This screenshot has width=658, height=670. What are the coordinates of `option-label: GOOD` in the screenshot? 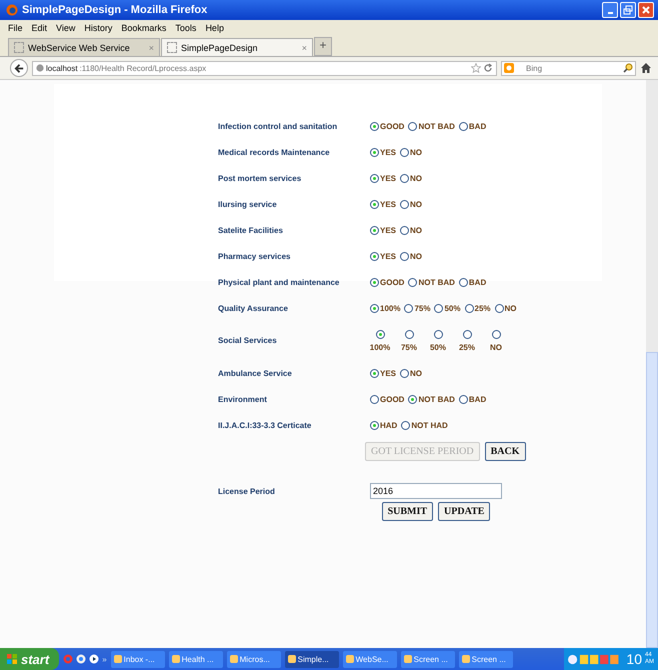 It's located at (392, 126).